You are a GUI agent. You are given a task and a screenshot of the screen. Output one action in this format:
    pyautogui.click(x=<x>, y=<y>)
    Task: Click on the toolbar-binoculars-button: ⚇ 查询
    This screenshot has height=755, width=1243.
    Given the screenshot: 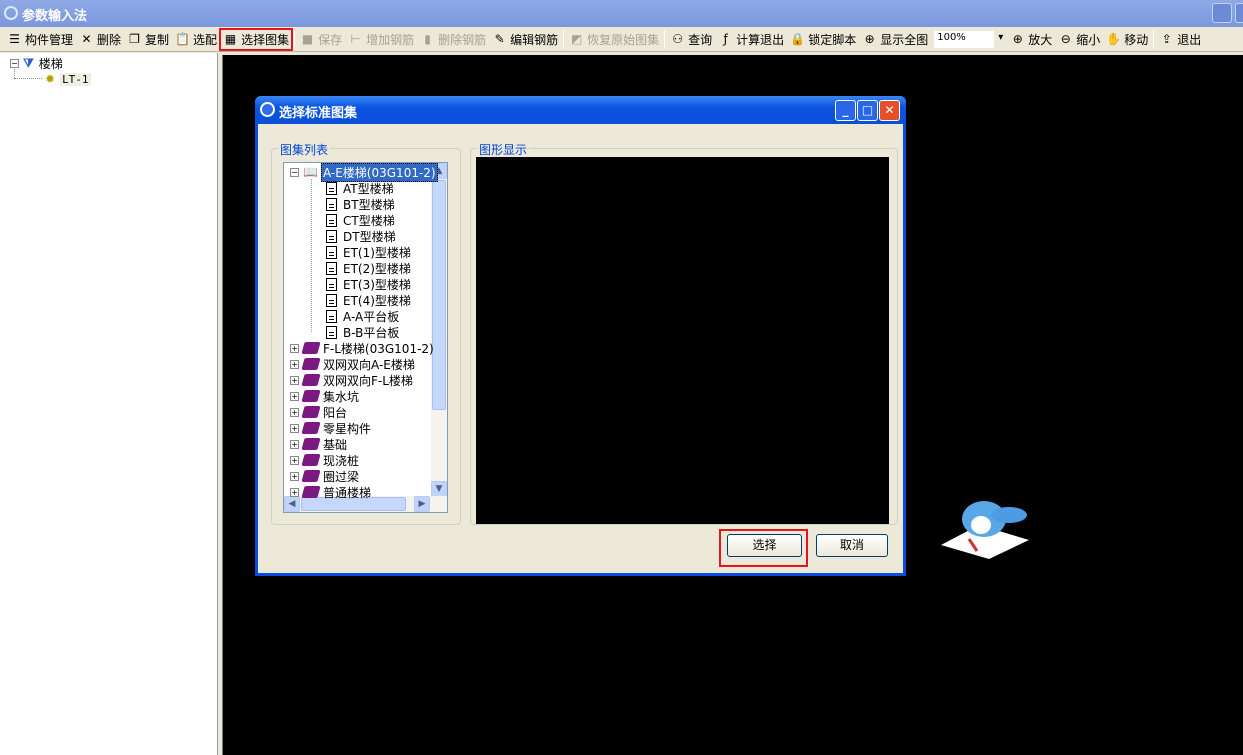 What is the action you would take?
    pyautogui.click(x=691, y=39)
    